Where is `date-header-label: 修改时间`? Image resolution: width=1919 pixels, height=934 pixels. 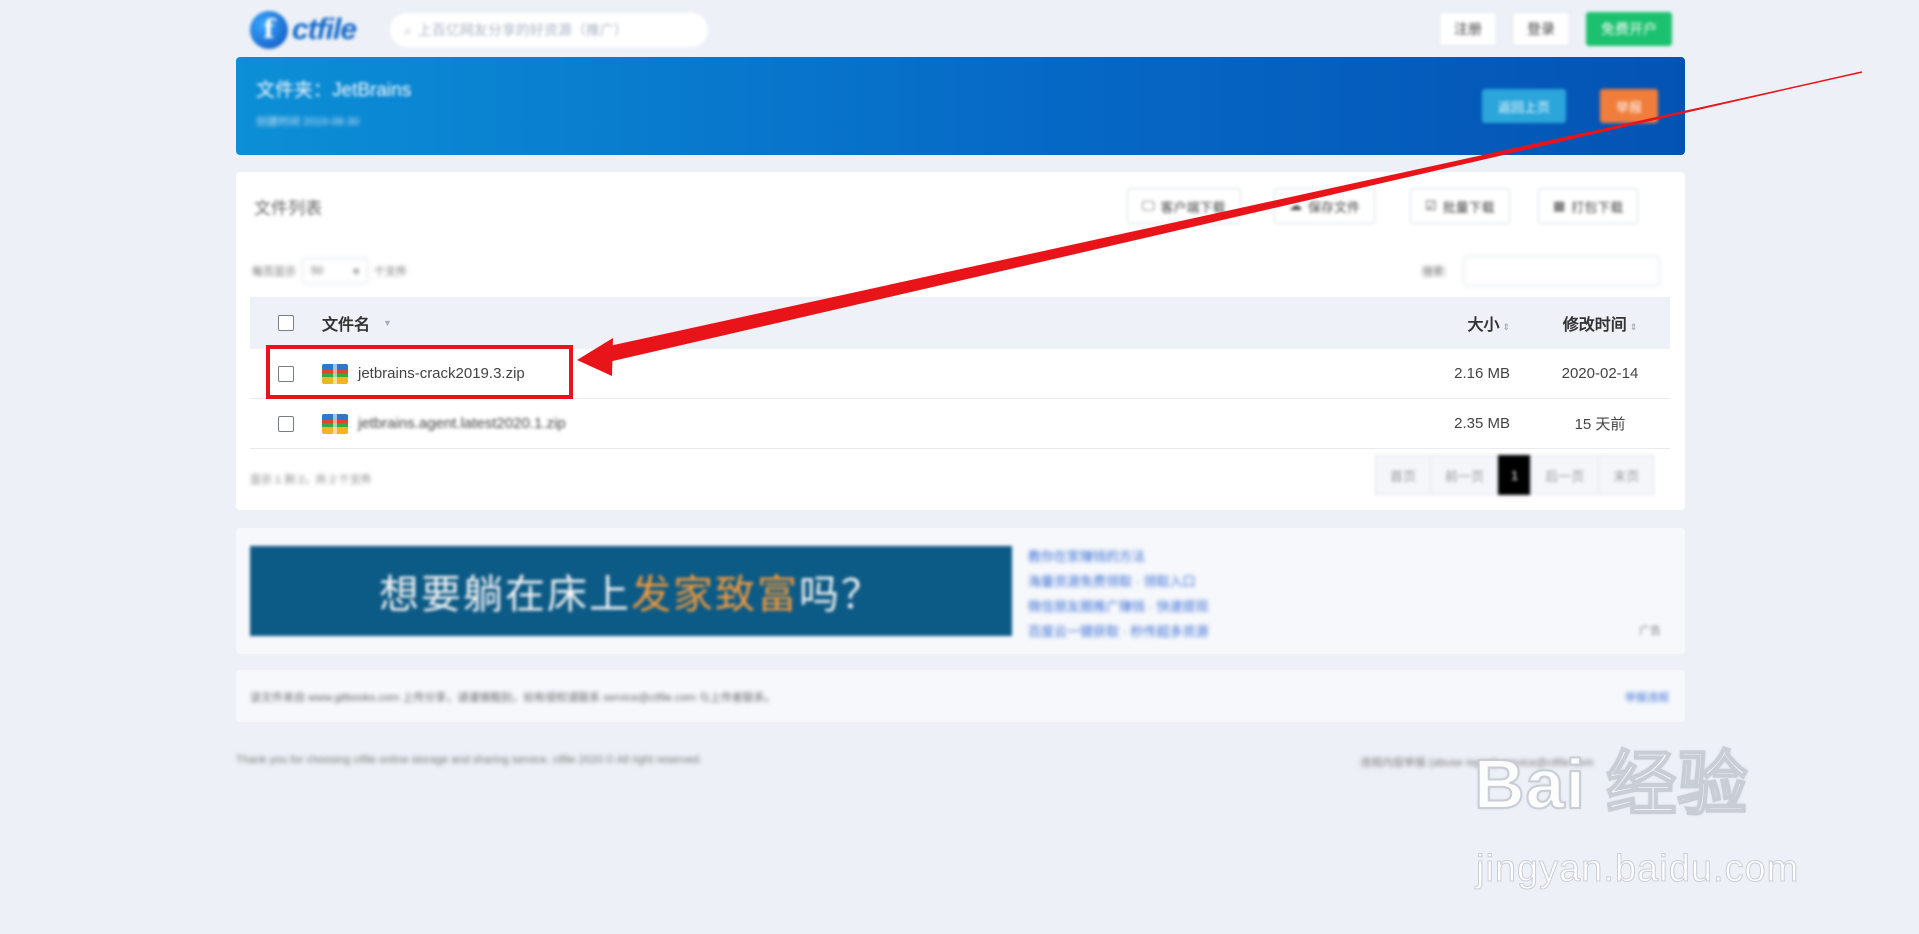
date-header-label: 修改时间 is located at coordinates (1594, 325).